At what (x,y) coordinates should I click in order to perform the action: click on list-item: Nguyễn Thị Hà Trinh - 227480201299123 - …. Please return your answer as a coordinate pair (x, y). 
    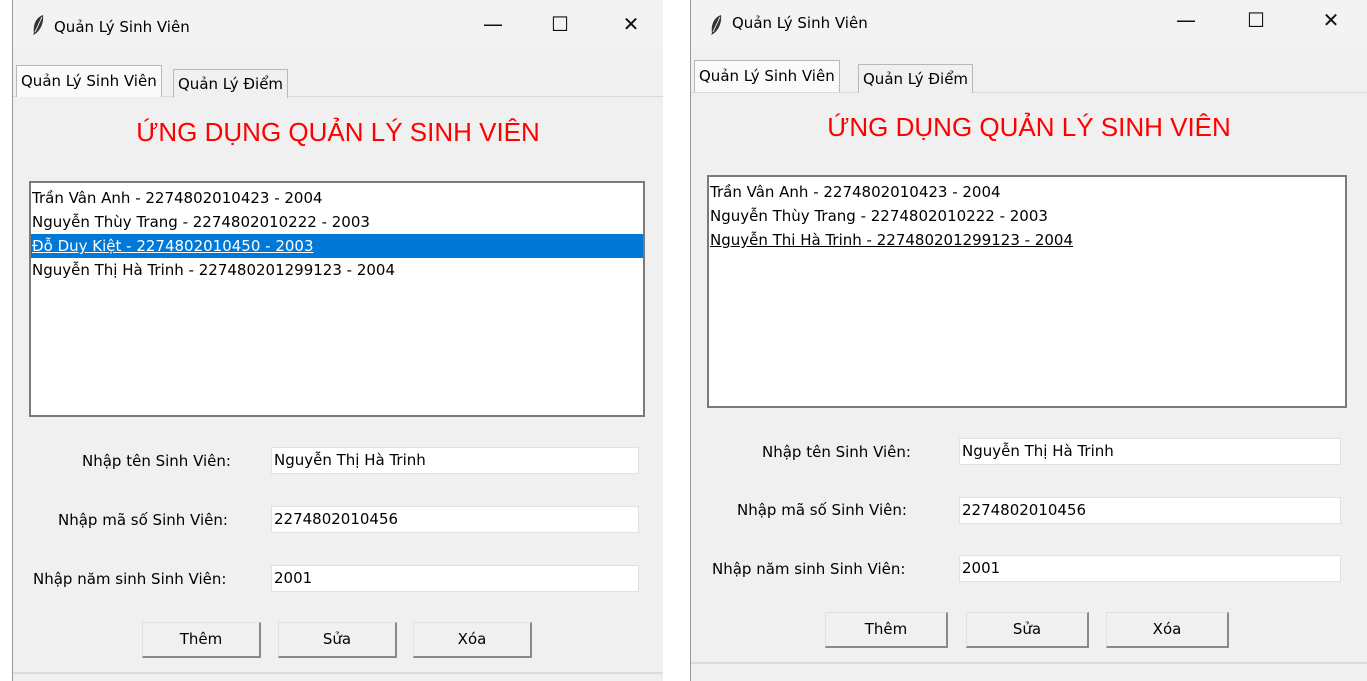
    Looking at the image, I should click on (337, 270).